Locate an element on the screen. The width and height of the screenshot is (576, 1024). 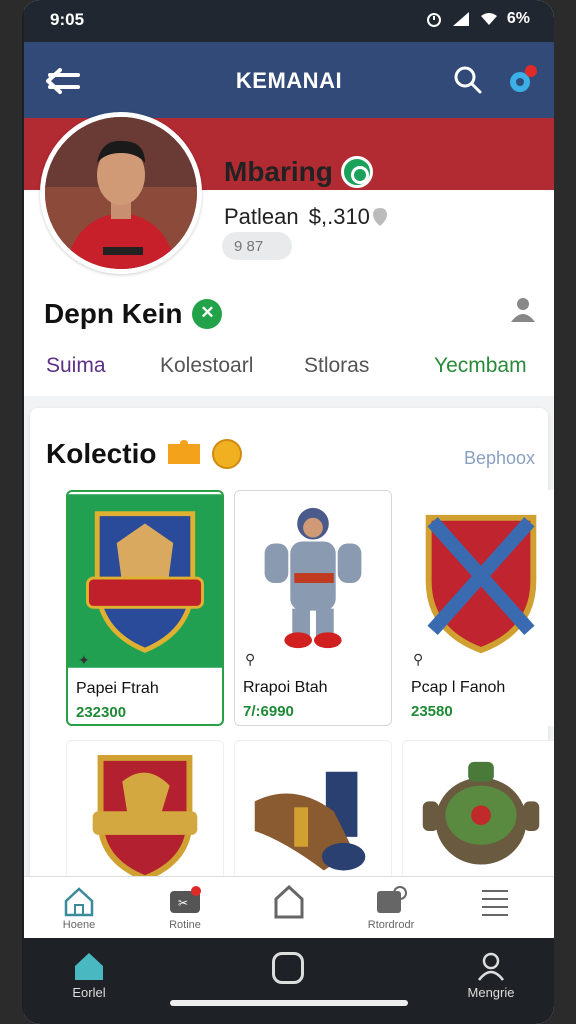
trophy-badge-icon is located at coordinates (227, 454).